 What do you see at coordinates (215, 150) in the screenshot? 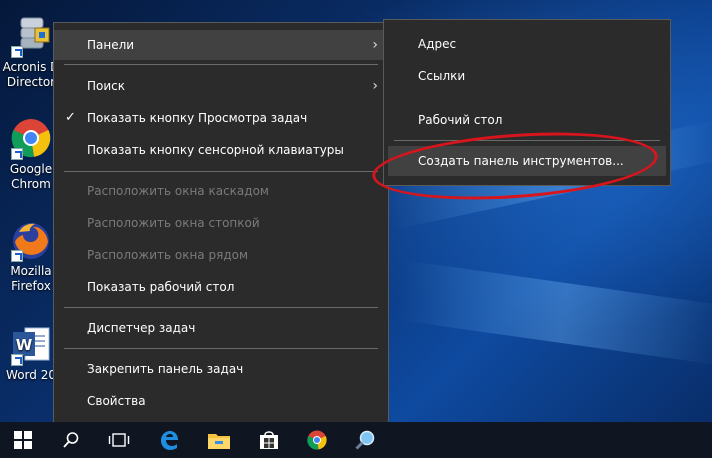
I see `menu-item-label: Показать кнопку сенсорной клавиатуры` at bounding box center [215, 150].